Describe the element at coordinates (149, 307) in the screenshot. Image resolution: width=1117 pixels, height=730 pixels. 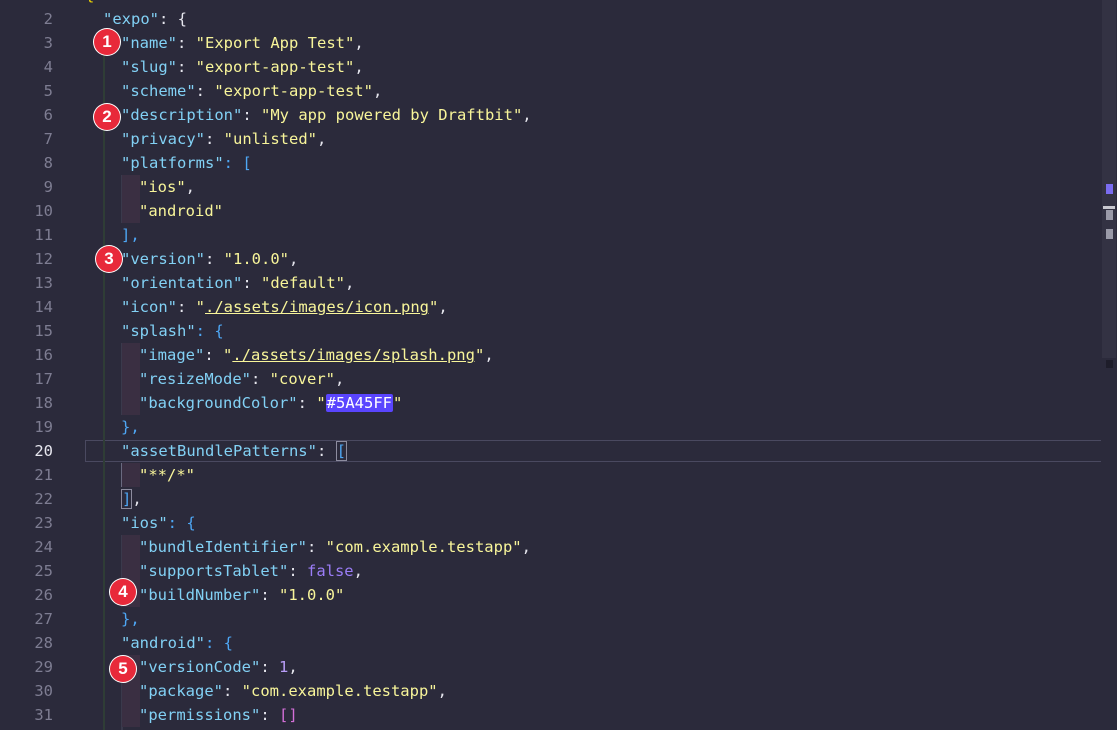
I see `json-key: "icon"` at that location.